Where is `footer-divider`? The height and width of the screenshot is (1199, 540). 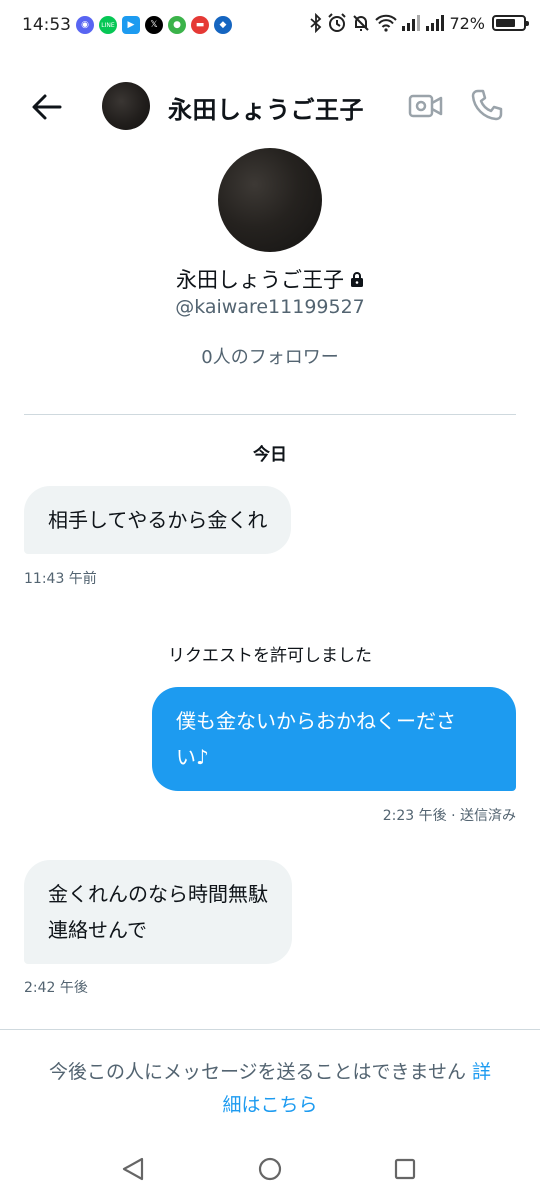 footer-divider is located at coordinates (270, 1029).